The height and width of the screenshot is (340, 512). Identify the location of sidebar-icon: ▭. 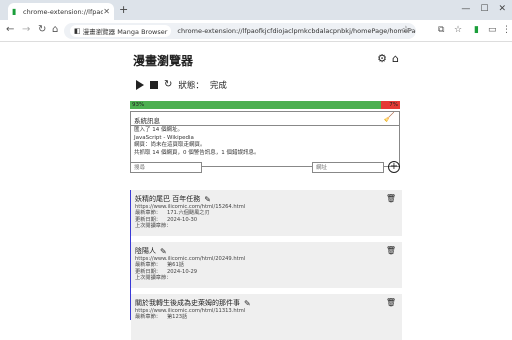
(492, 30).